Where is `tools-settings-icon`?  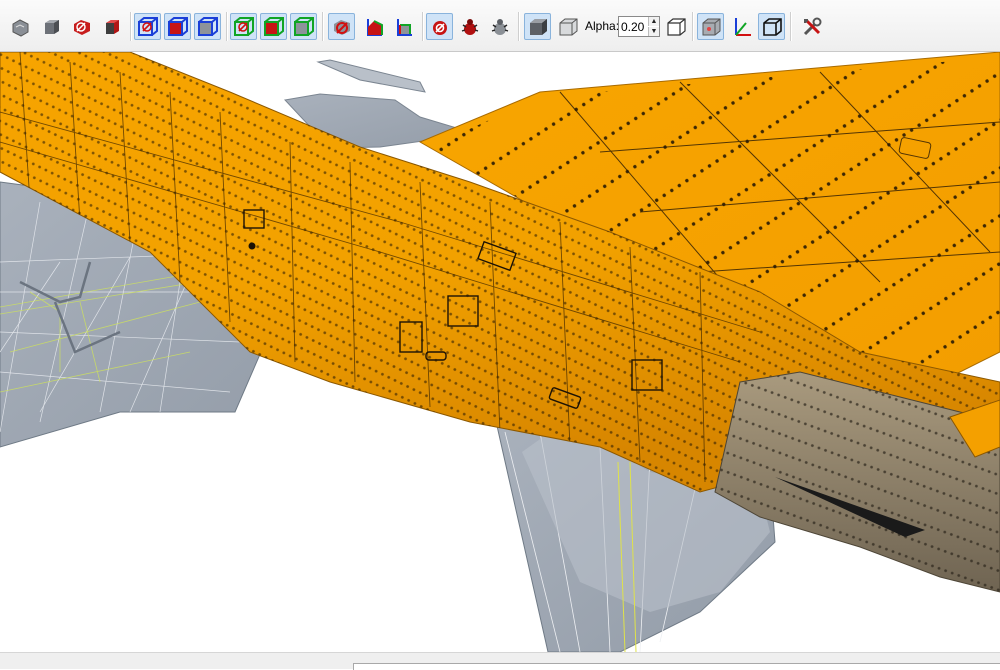
tools-settings-icon is located at coordinates (811, 26).